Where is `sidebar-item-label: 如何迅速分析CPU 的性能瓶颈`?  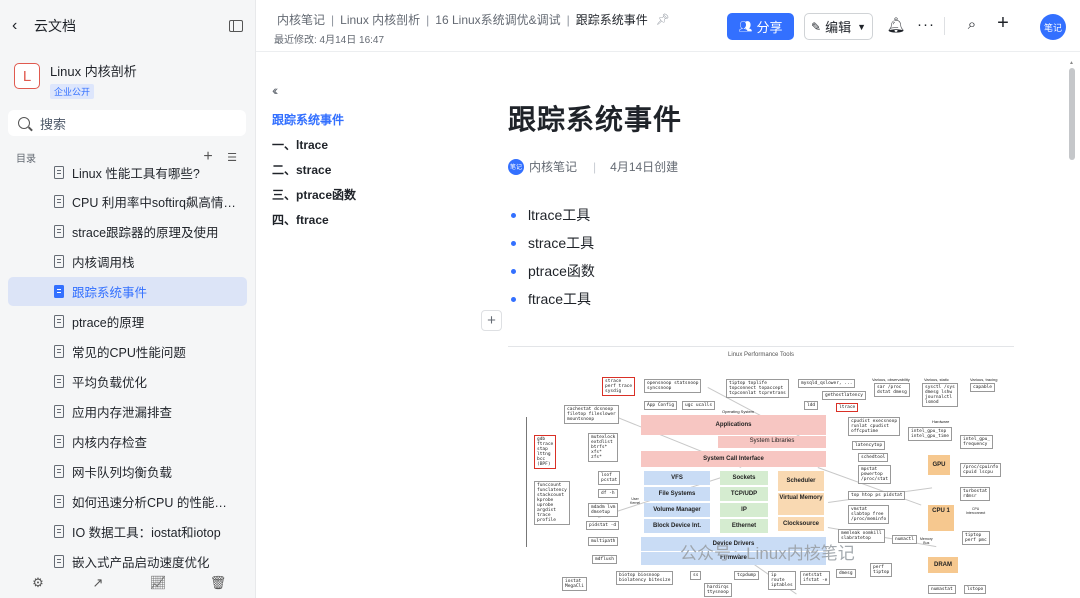 sidebar-item-label: 如何迅速分析CPU 的性能瓶颈 is located at coordinates (154, 503).